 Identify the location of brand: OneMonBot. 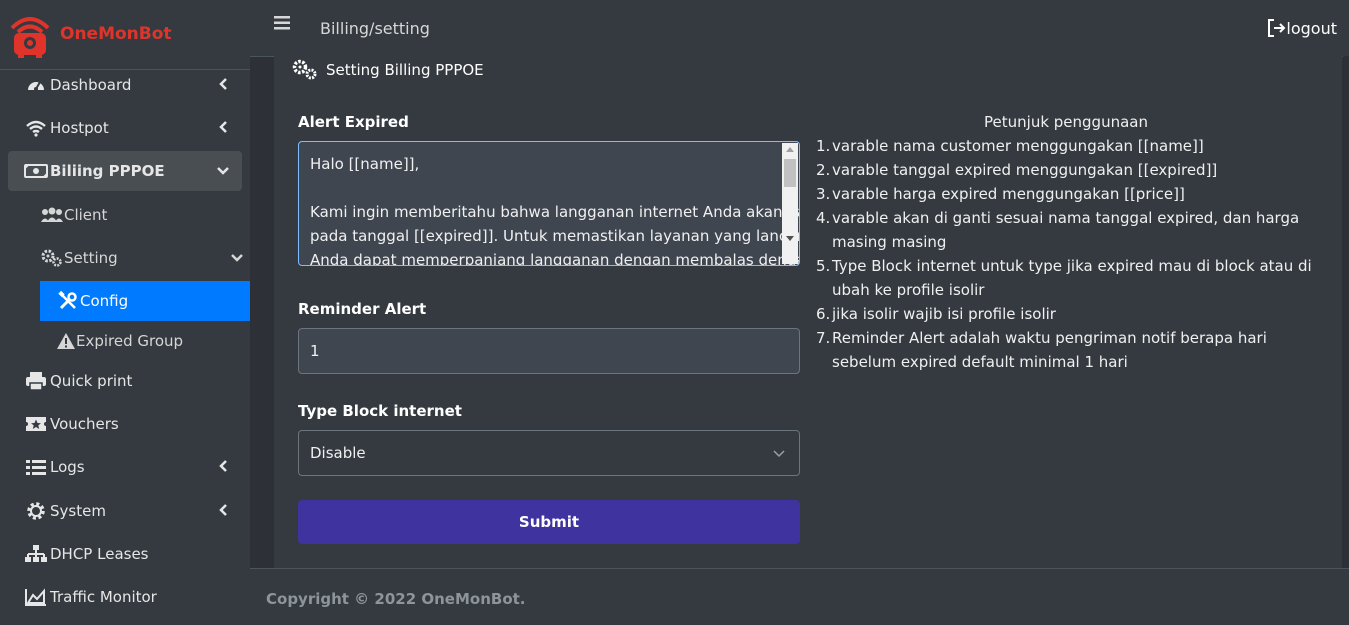
(125, 35).